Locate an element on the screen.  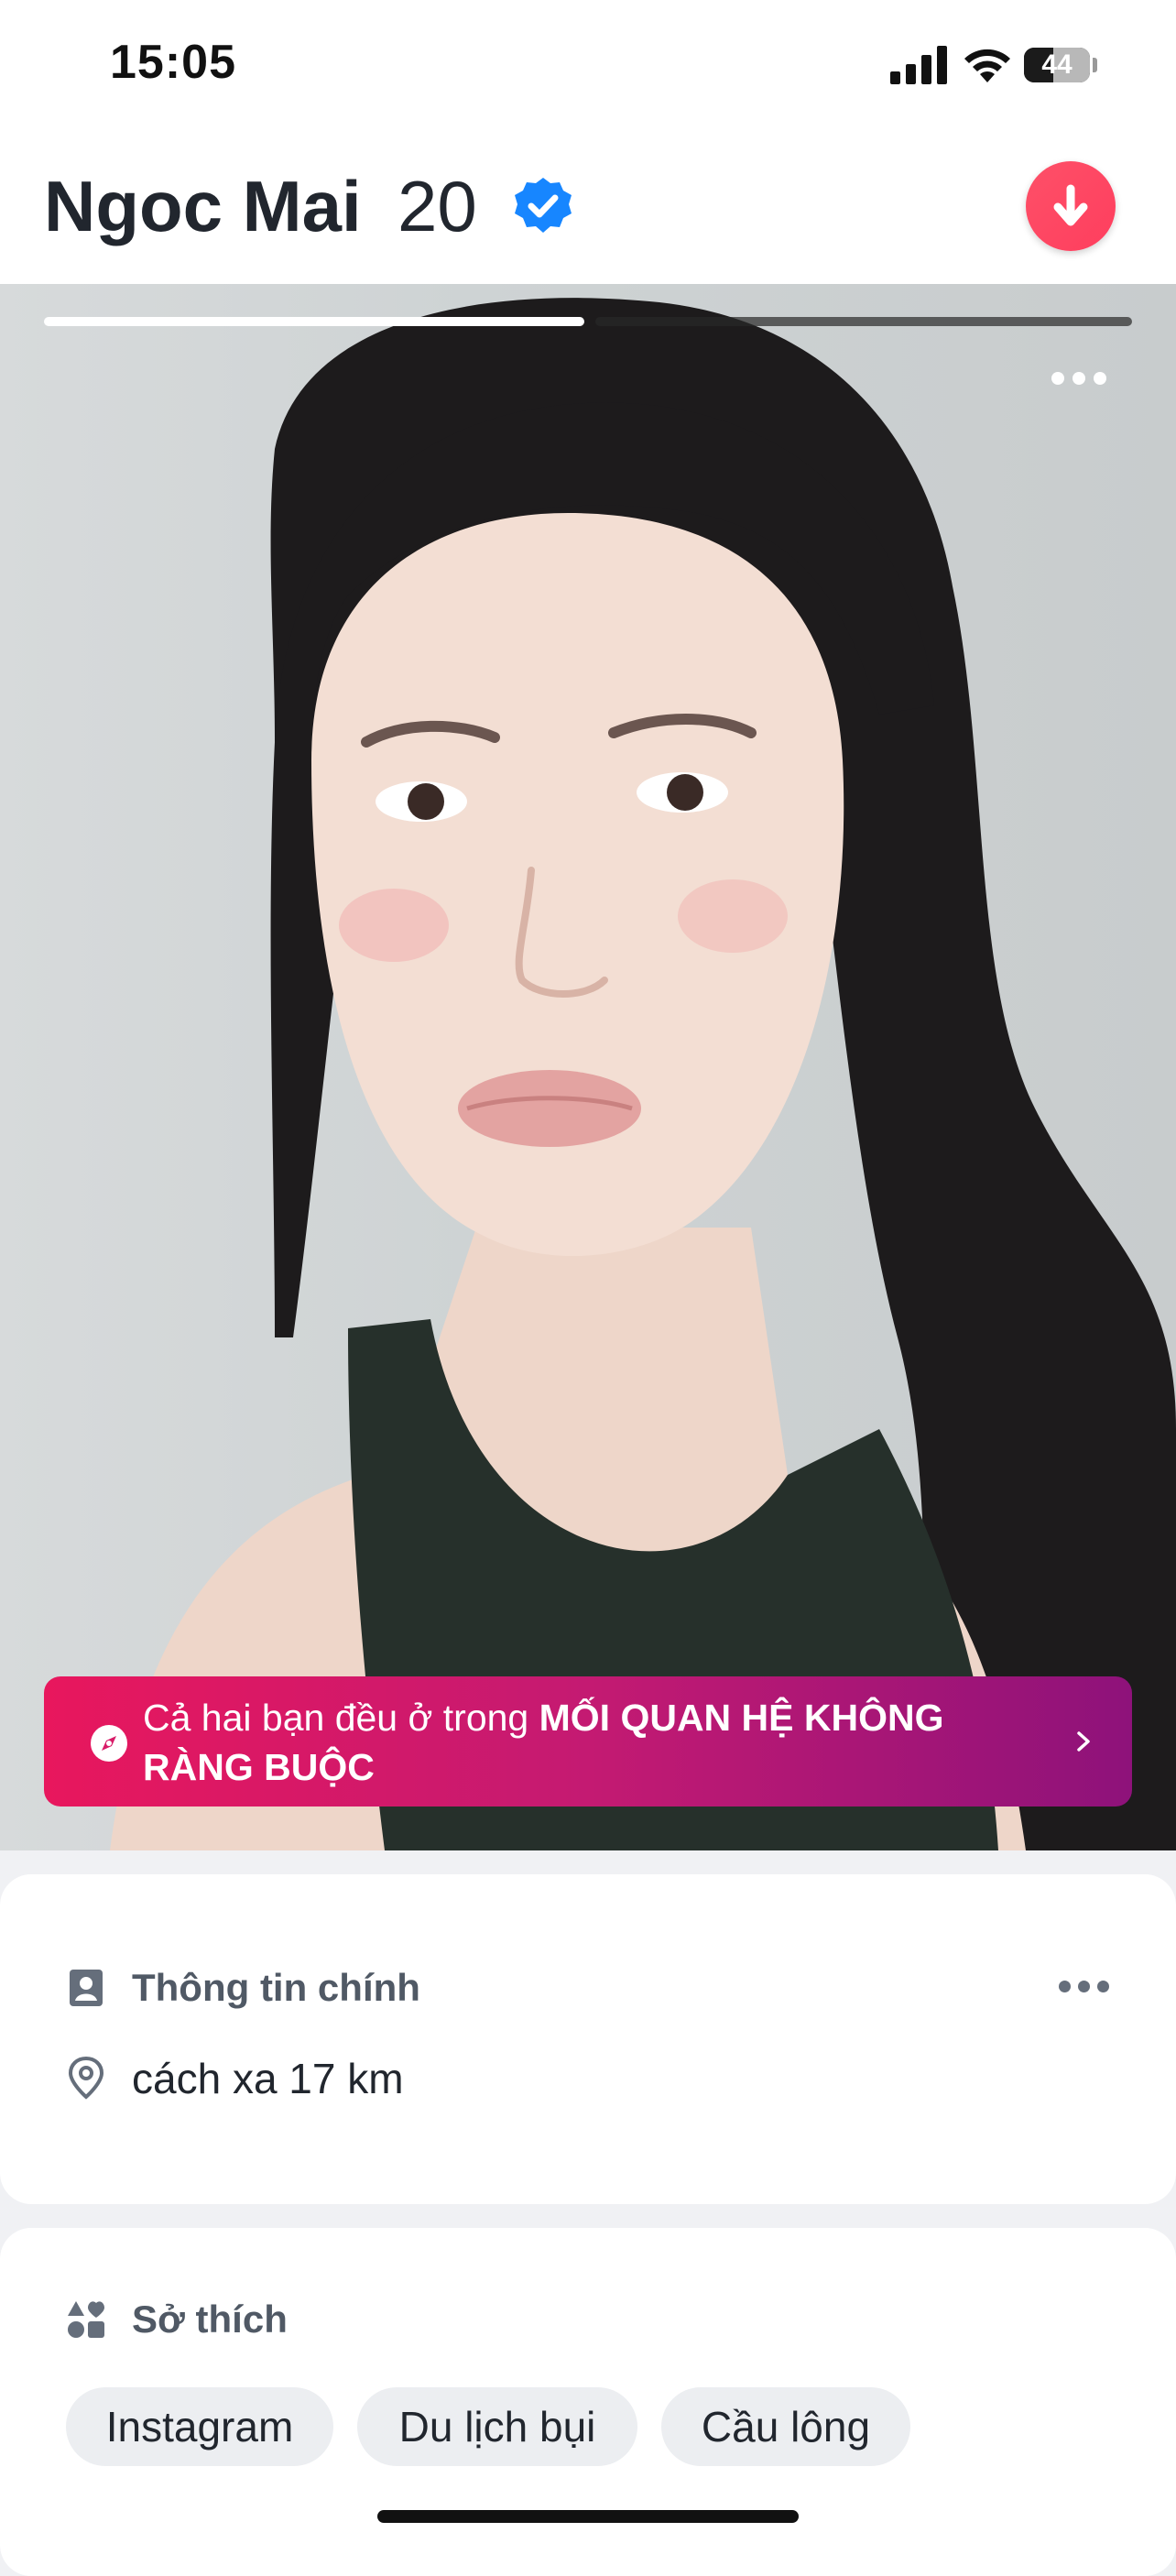
interest-chip: Du lịch bụi is located at coordinates (497, 2426).